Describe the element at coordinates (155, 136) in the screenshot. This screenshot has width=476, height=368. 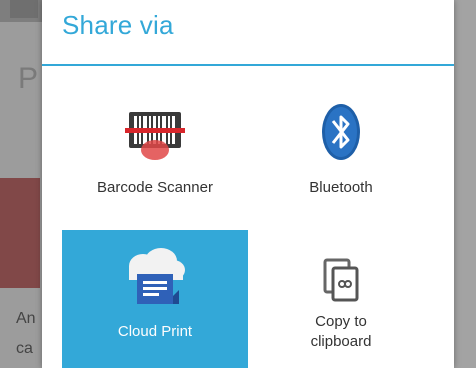
I see `barcode-scanner-icon` at that location.